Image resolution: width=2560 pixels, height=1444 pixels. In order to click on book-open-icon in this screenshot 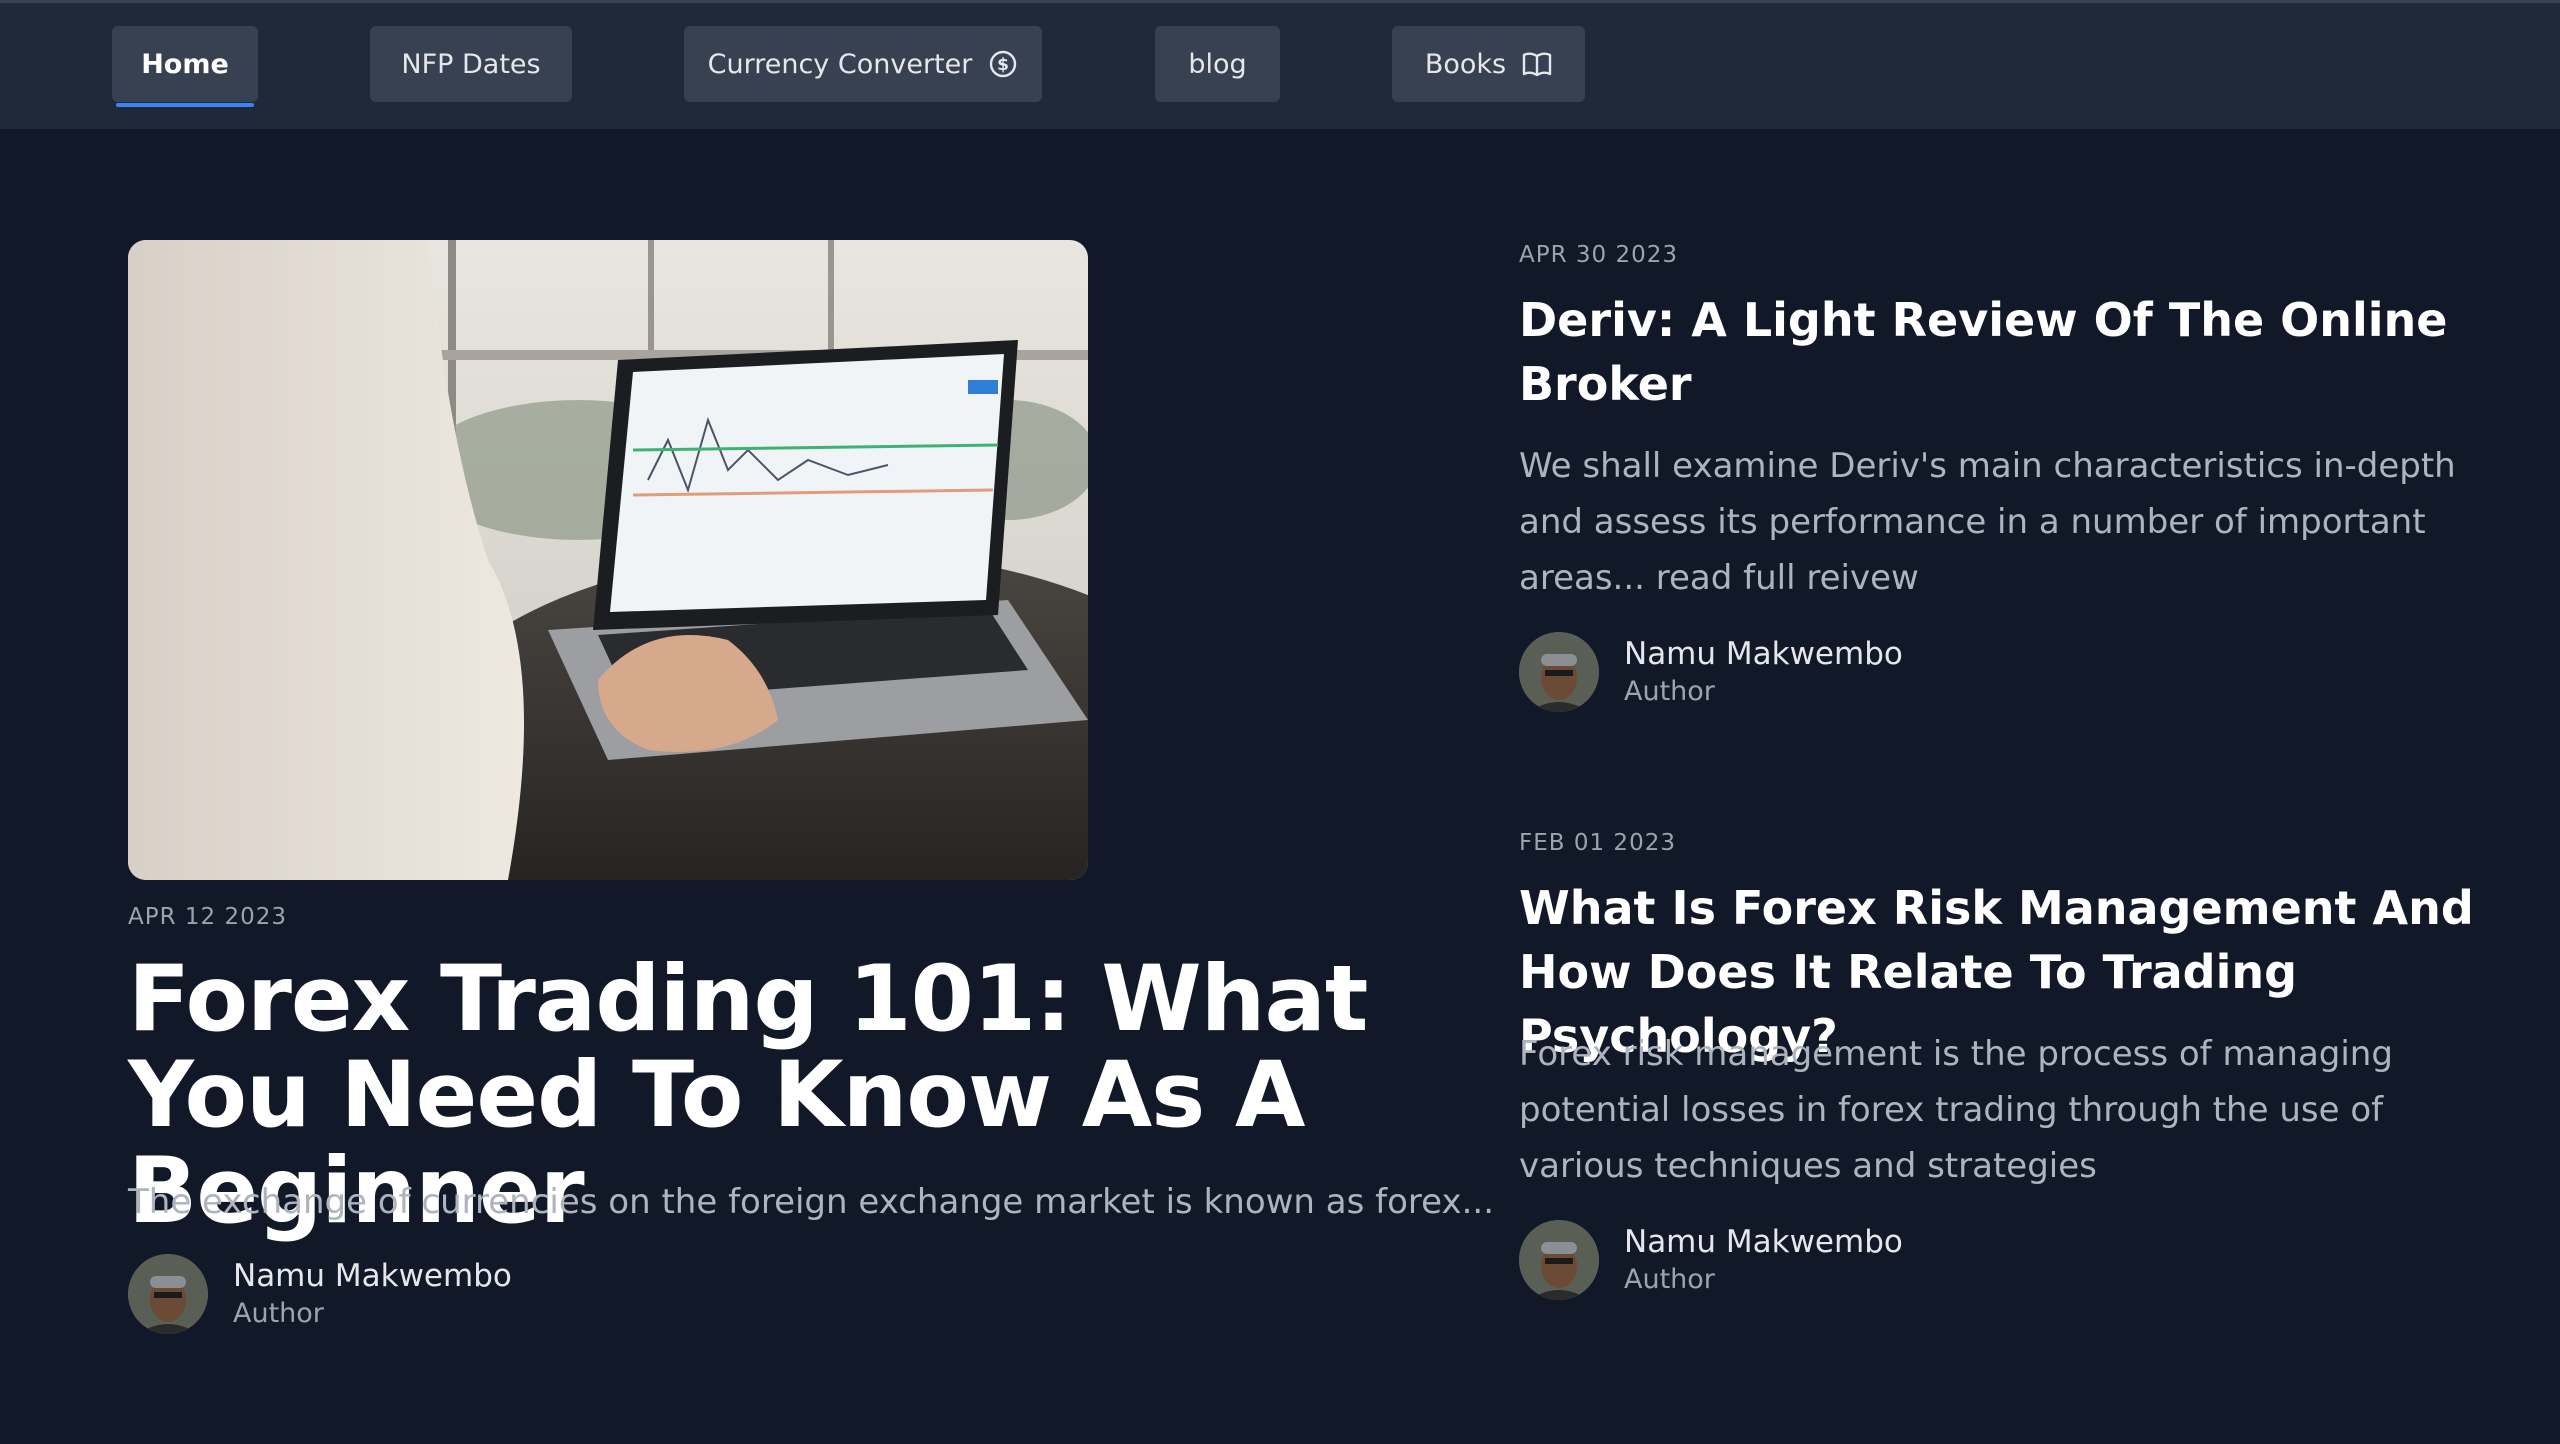, I will do `click(1537, 64)`.